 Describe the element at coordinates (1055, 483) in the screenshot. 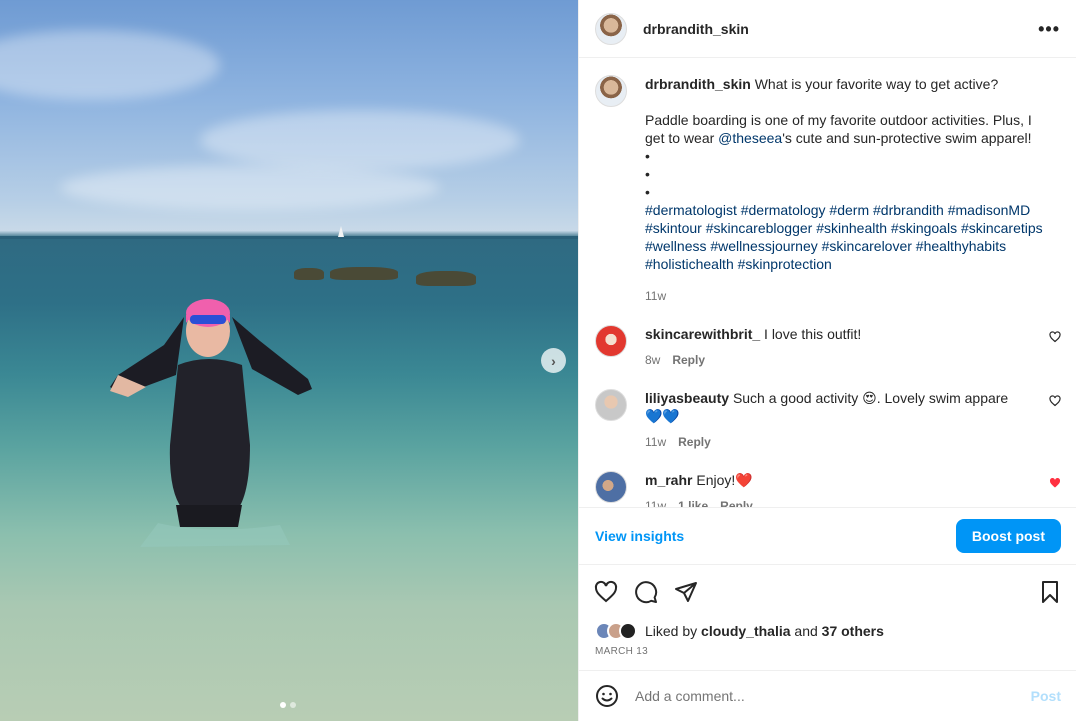

I see `comment-liked-heart-icon` at that location.